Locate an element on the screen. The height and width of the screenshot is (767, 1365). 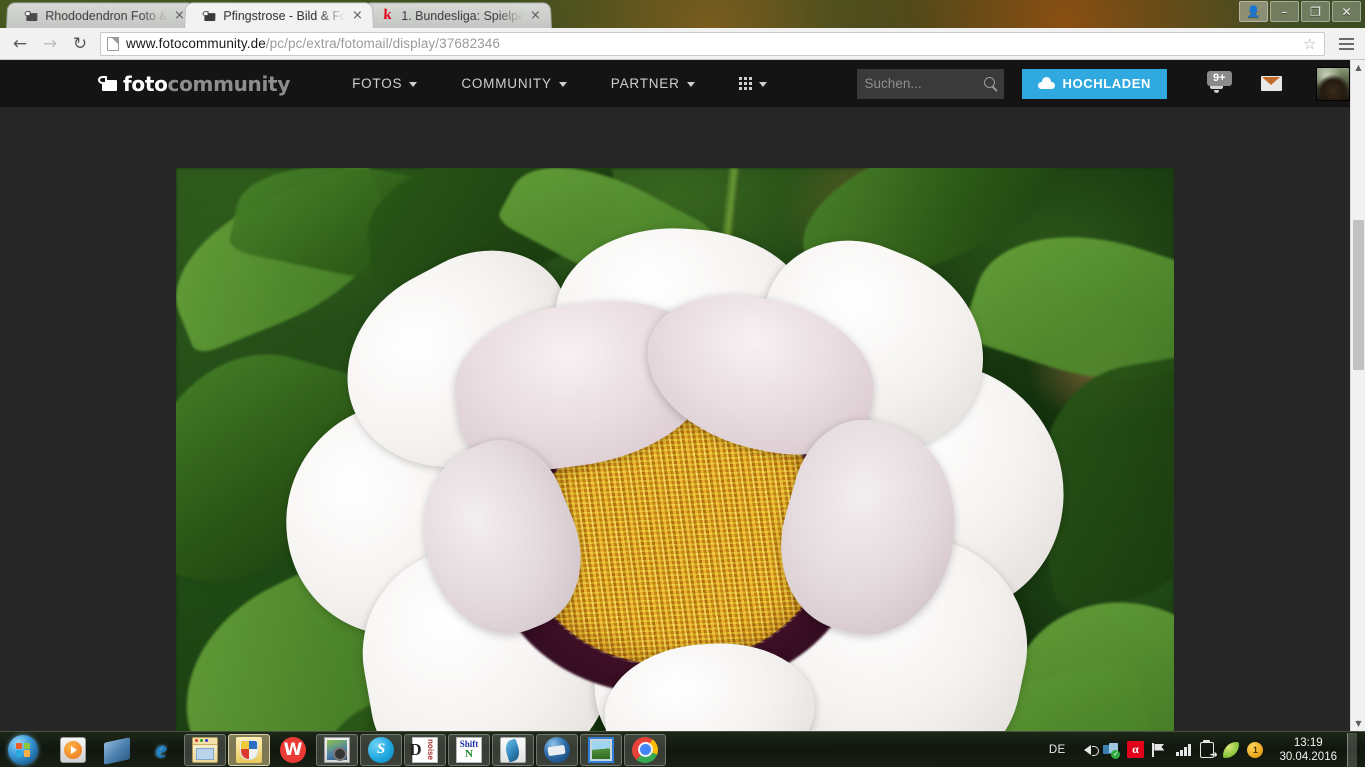
action-flag-icon is located at coordinates (1159, 750).